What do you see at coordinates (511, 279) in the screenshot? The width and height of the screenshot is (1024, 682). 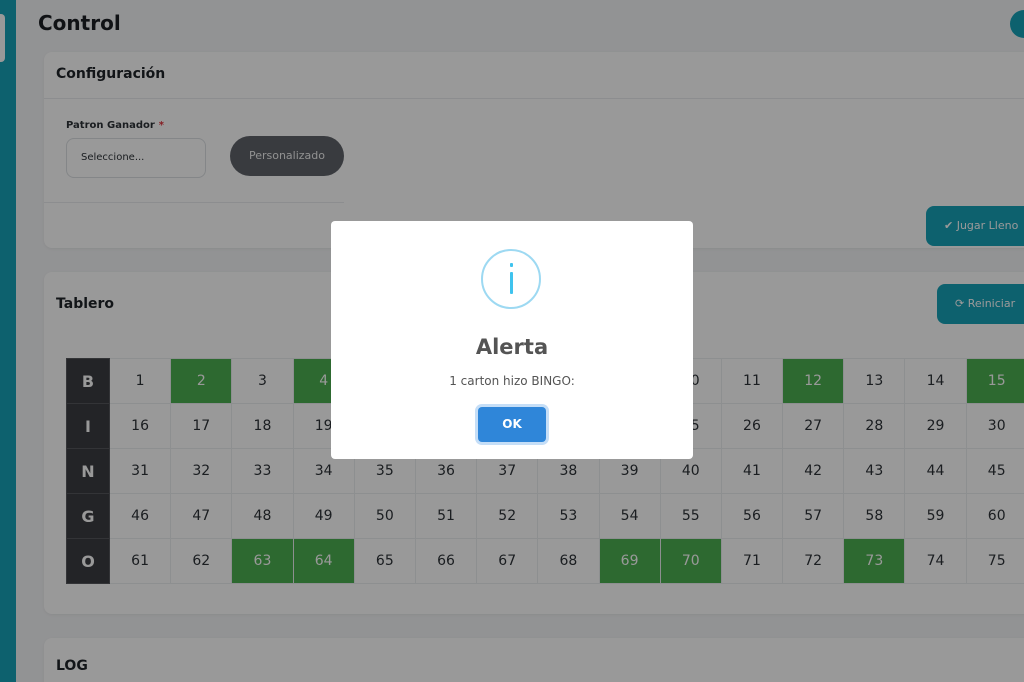 I see `info-icon` at bounding box center [511, 279].